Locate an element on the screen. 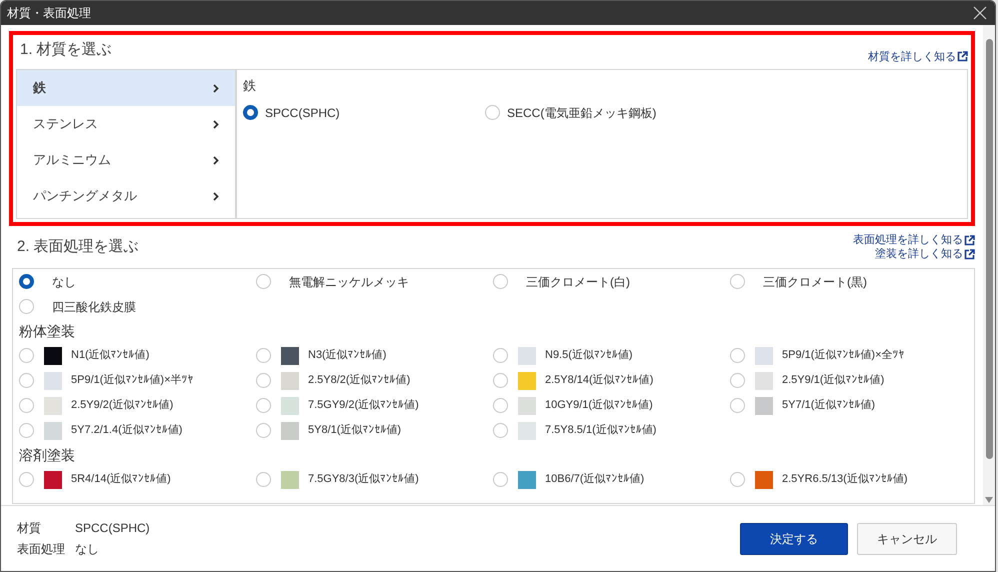 The width and height of the screenshot is (998, 572). window-title: 材質・表面処理 is located at coordinates (49, 13).